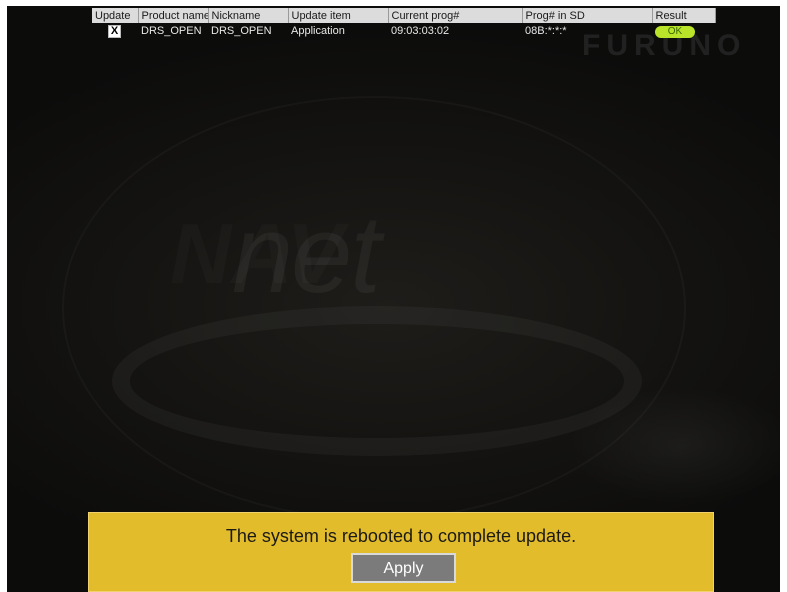  Describe the element at coordinates (546, 31) in the screenshot. I see `prog-in-sd-cell: 08B:*:*:*` at that location.